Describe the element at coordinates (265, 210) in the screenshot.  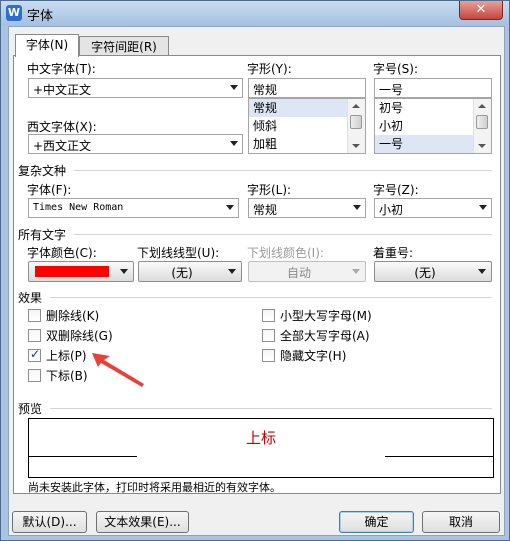
I see `complex-style-value: 常规` at that location.